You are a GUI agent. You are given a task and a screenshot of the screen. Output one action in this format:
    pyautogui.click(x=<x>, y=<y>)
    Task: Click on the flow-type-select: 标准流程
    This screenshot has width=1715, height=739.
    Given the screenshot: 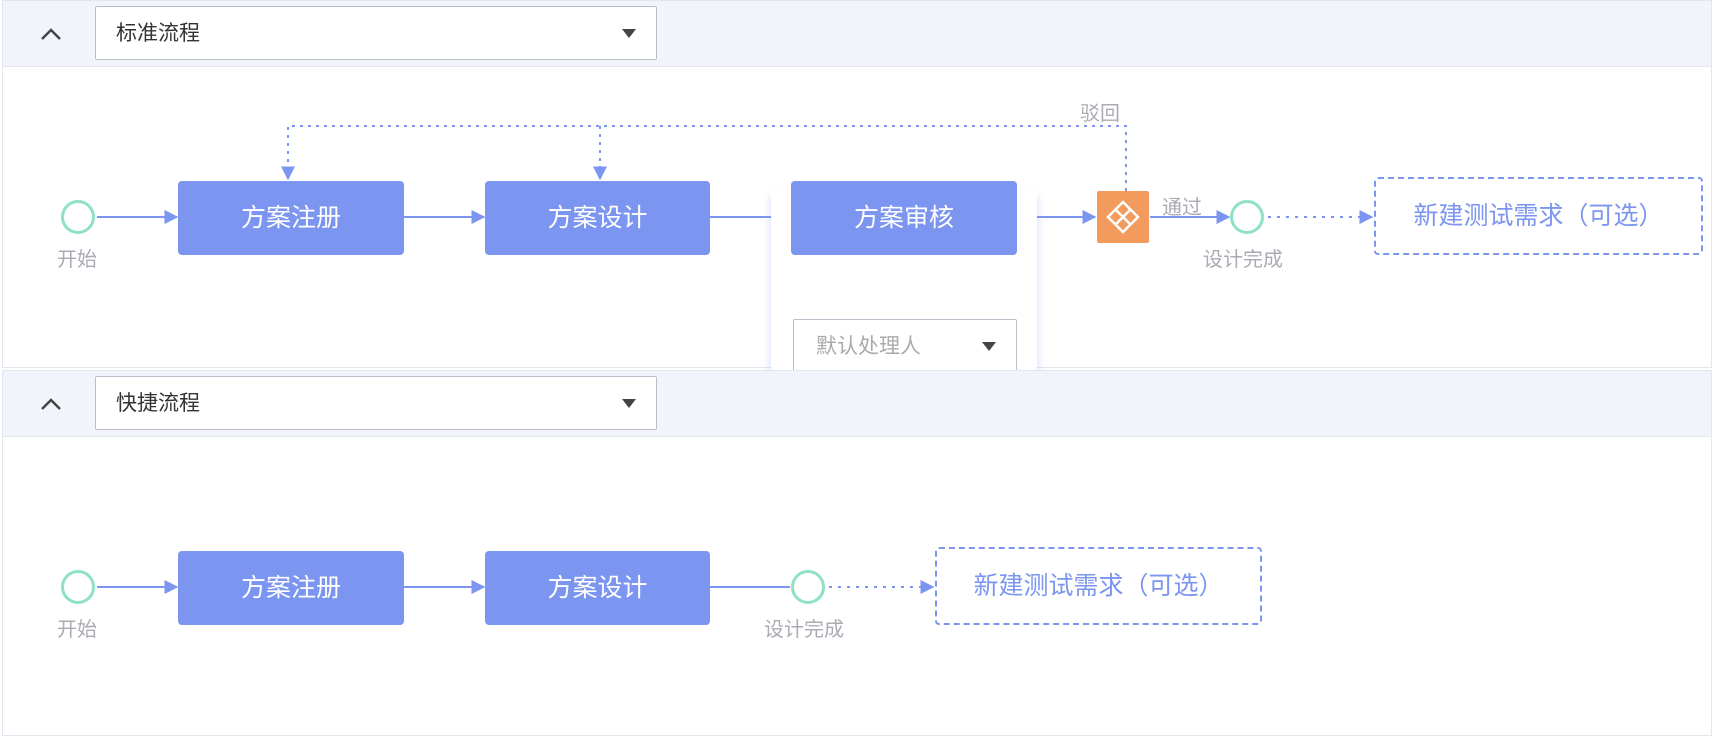 What is the action you would take?
    pyautogui.click(x=376, y=33)
    